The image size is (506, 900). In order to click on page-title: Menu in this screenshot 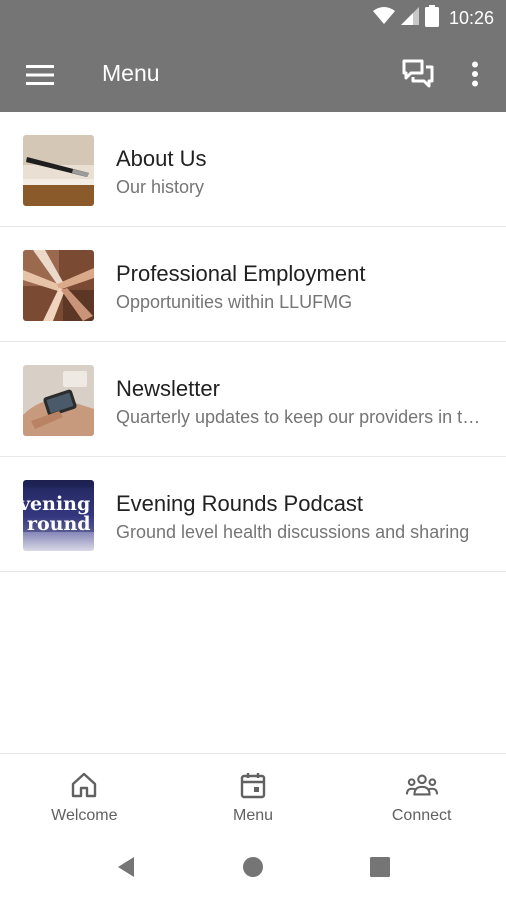, I will do `click(131, 73)`.